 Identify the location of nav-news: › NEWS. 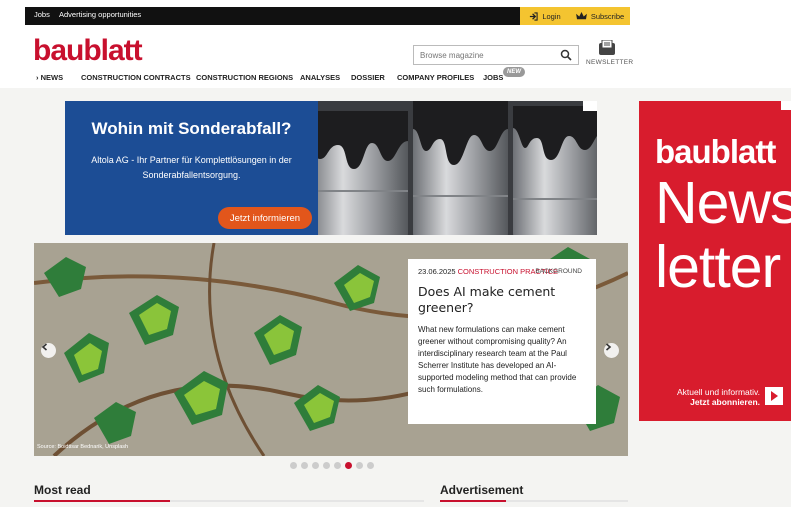
(49, 77).